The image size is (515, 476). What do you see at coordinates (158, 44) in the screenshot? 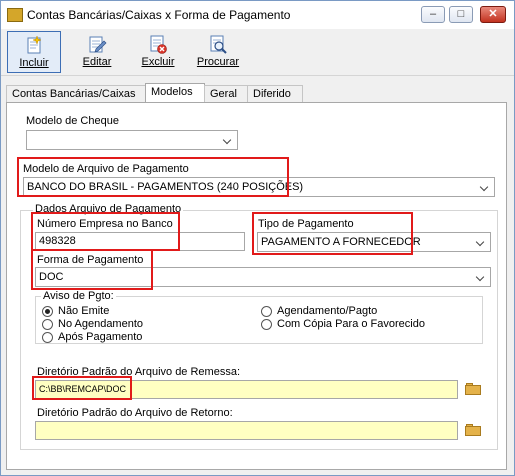
I see `delete-document-icon` at bounding box center [158, 44].